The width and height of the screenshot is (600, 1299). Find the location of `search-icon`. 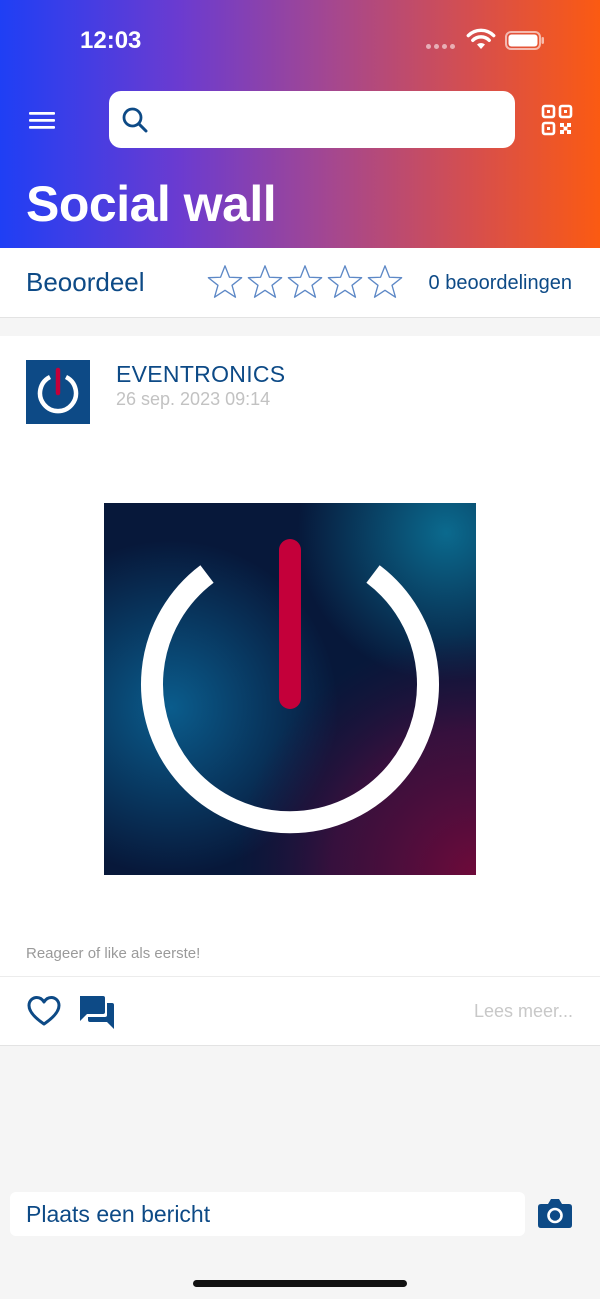

search-icon is located at coordinates (135, 119).